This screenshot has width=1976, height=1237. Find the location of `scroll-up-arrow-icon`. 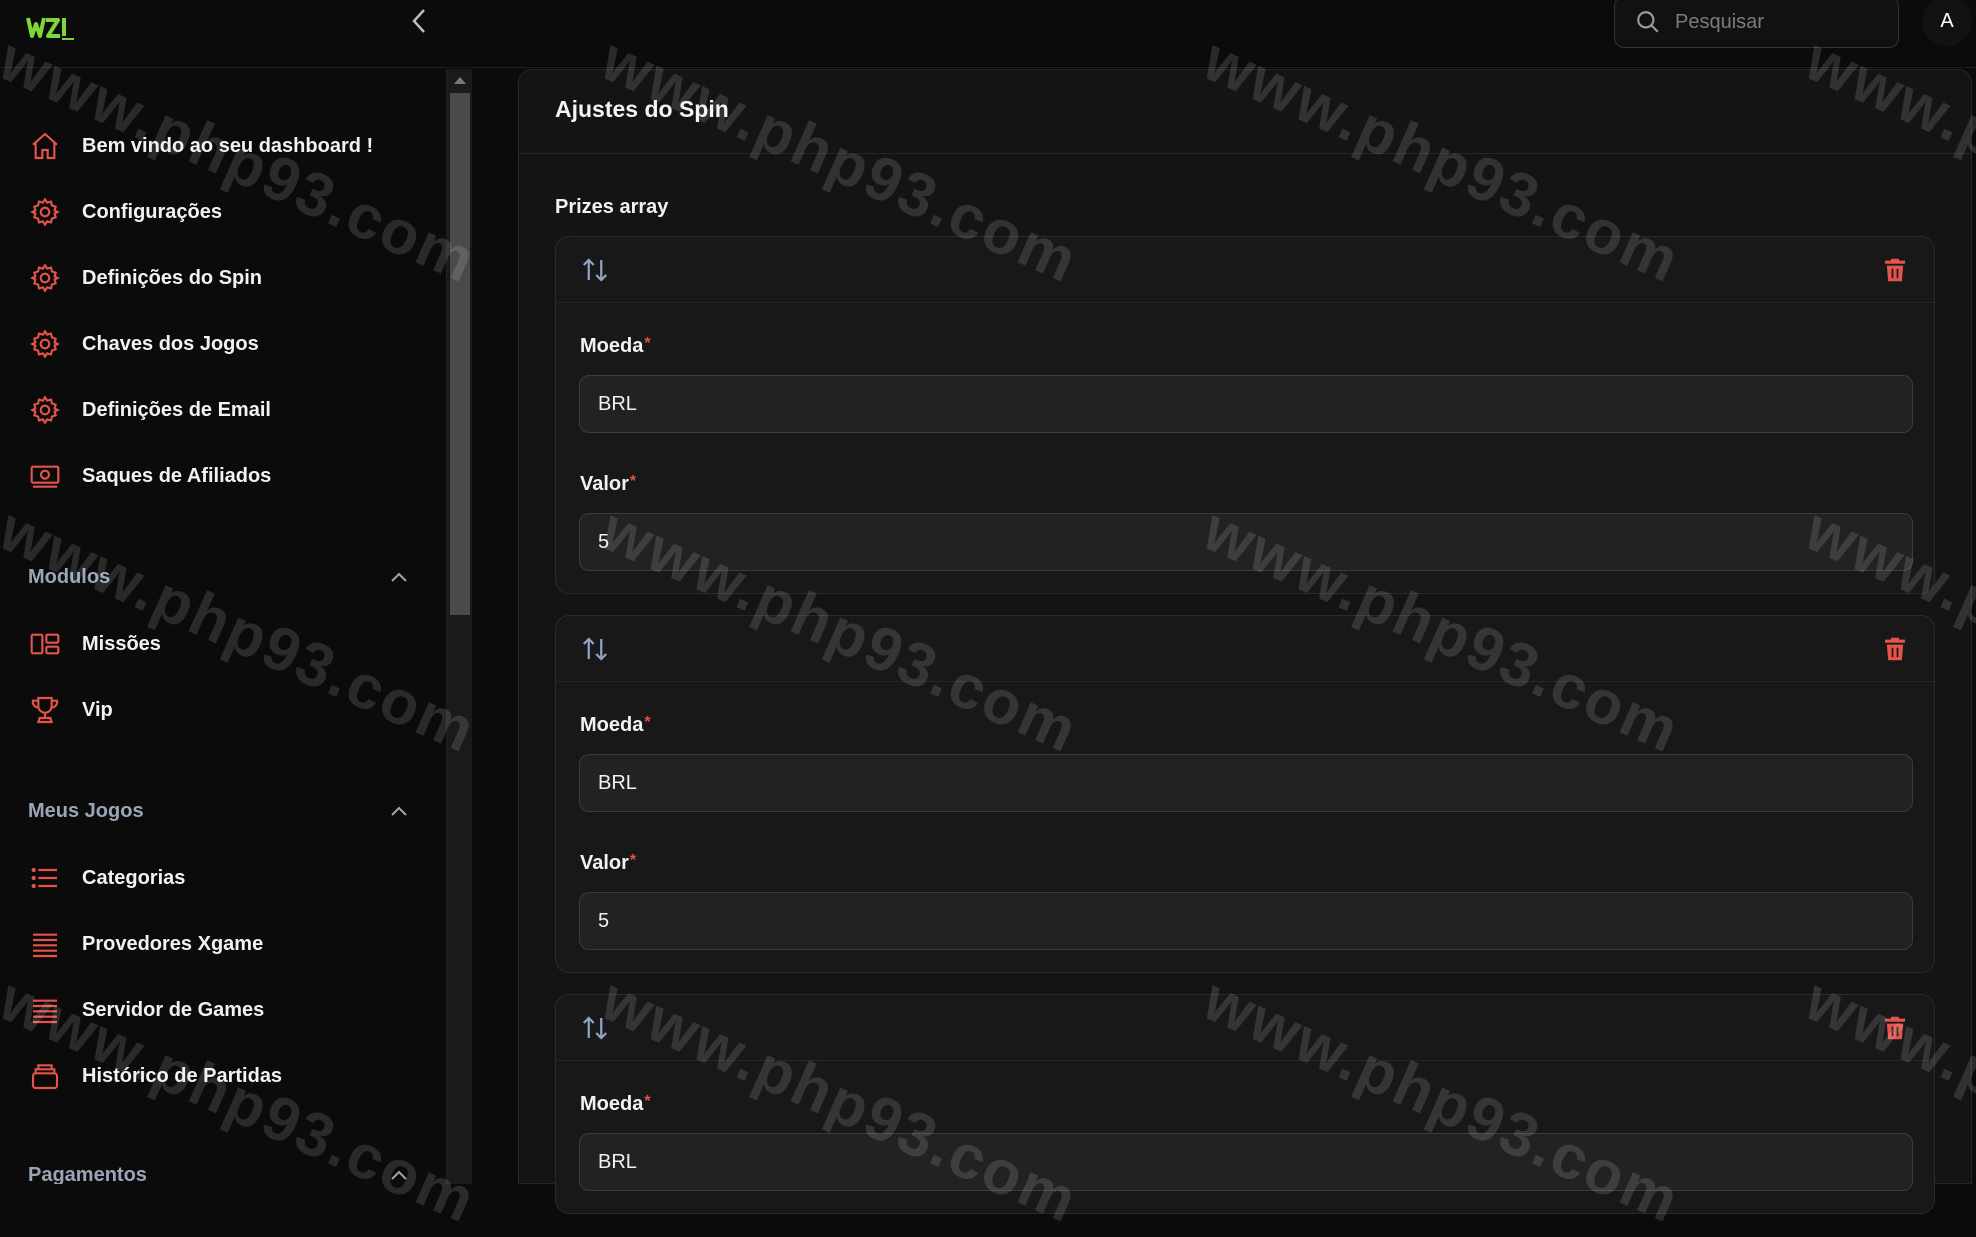

scroll-up-arrow-icon is located at coordinates (460, 80).